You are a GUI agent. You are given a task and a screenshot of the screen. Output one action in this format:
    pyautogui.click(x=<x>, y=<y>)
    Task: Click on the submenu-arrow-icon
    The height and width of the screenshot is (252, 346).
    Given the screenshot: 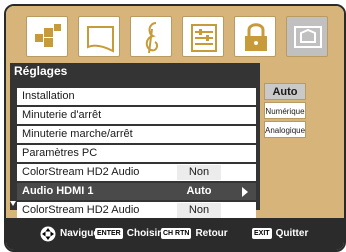 What is the action you would take?
    pyautogui.click(x=245, y=192)
    